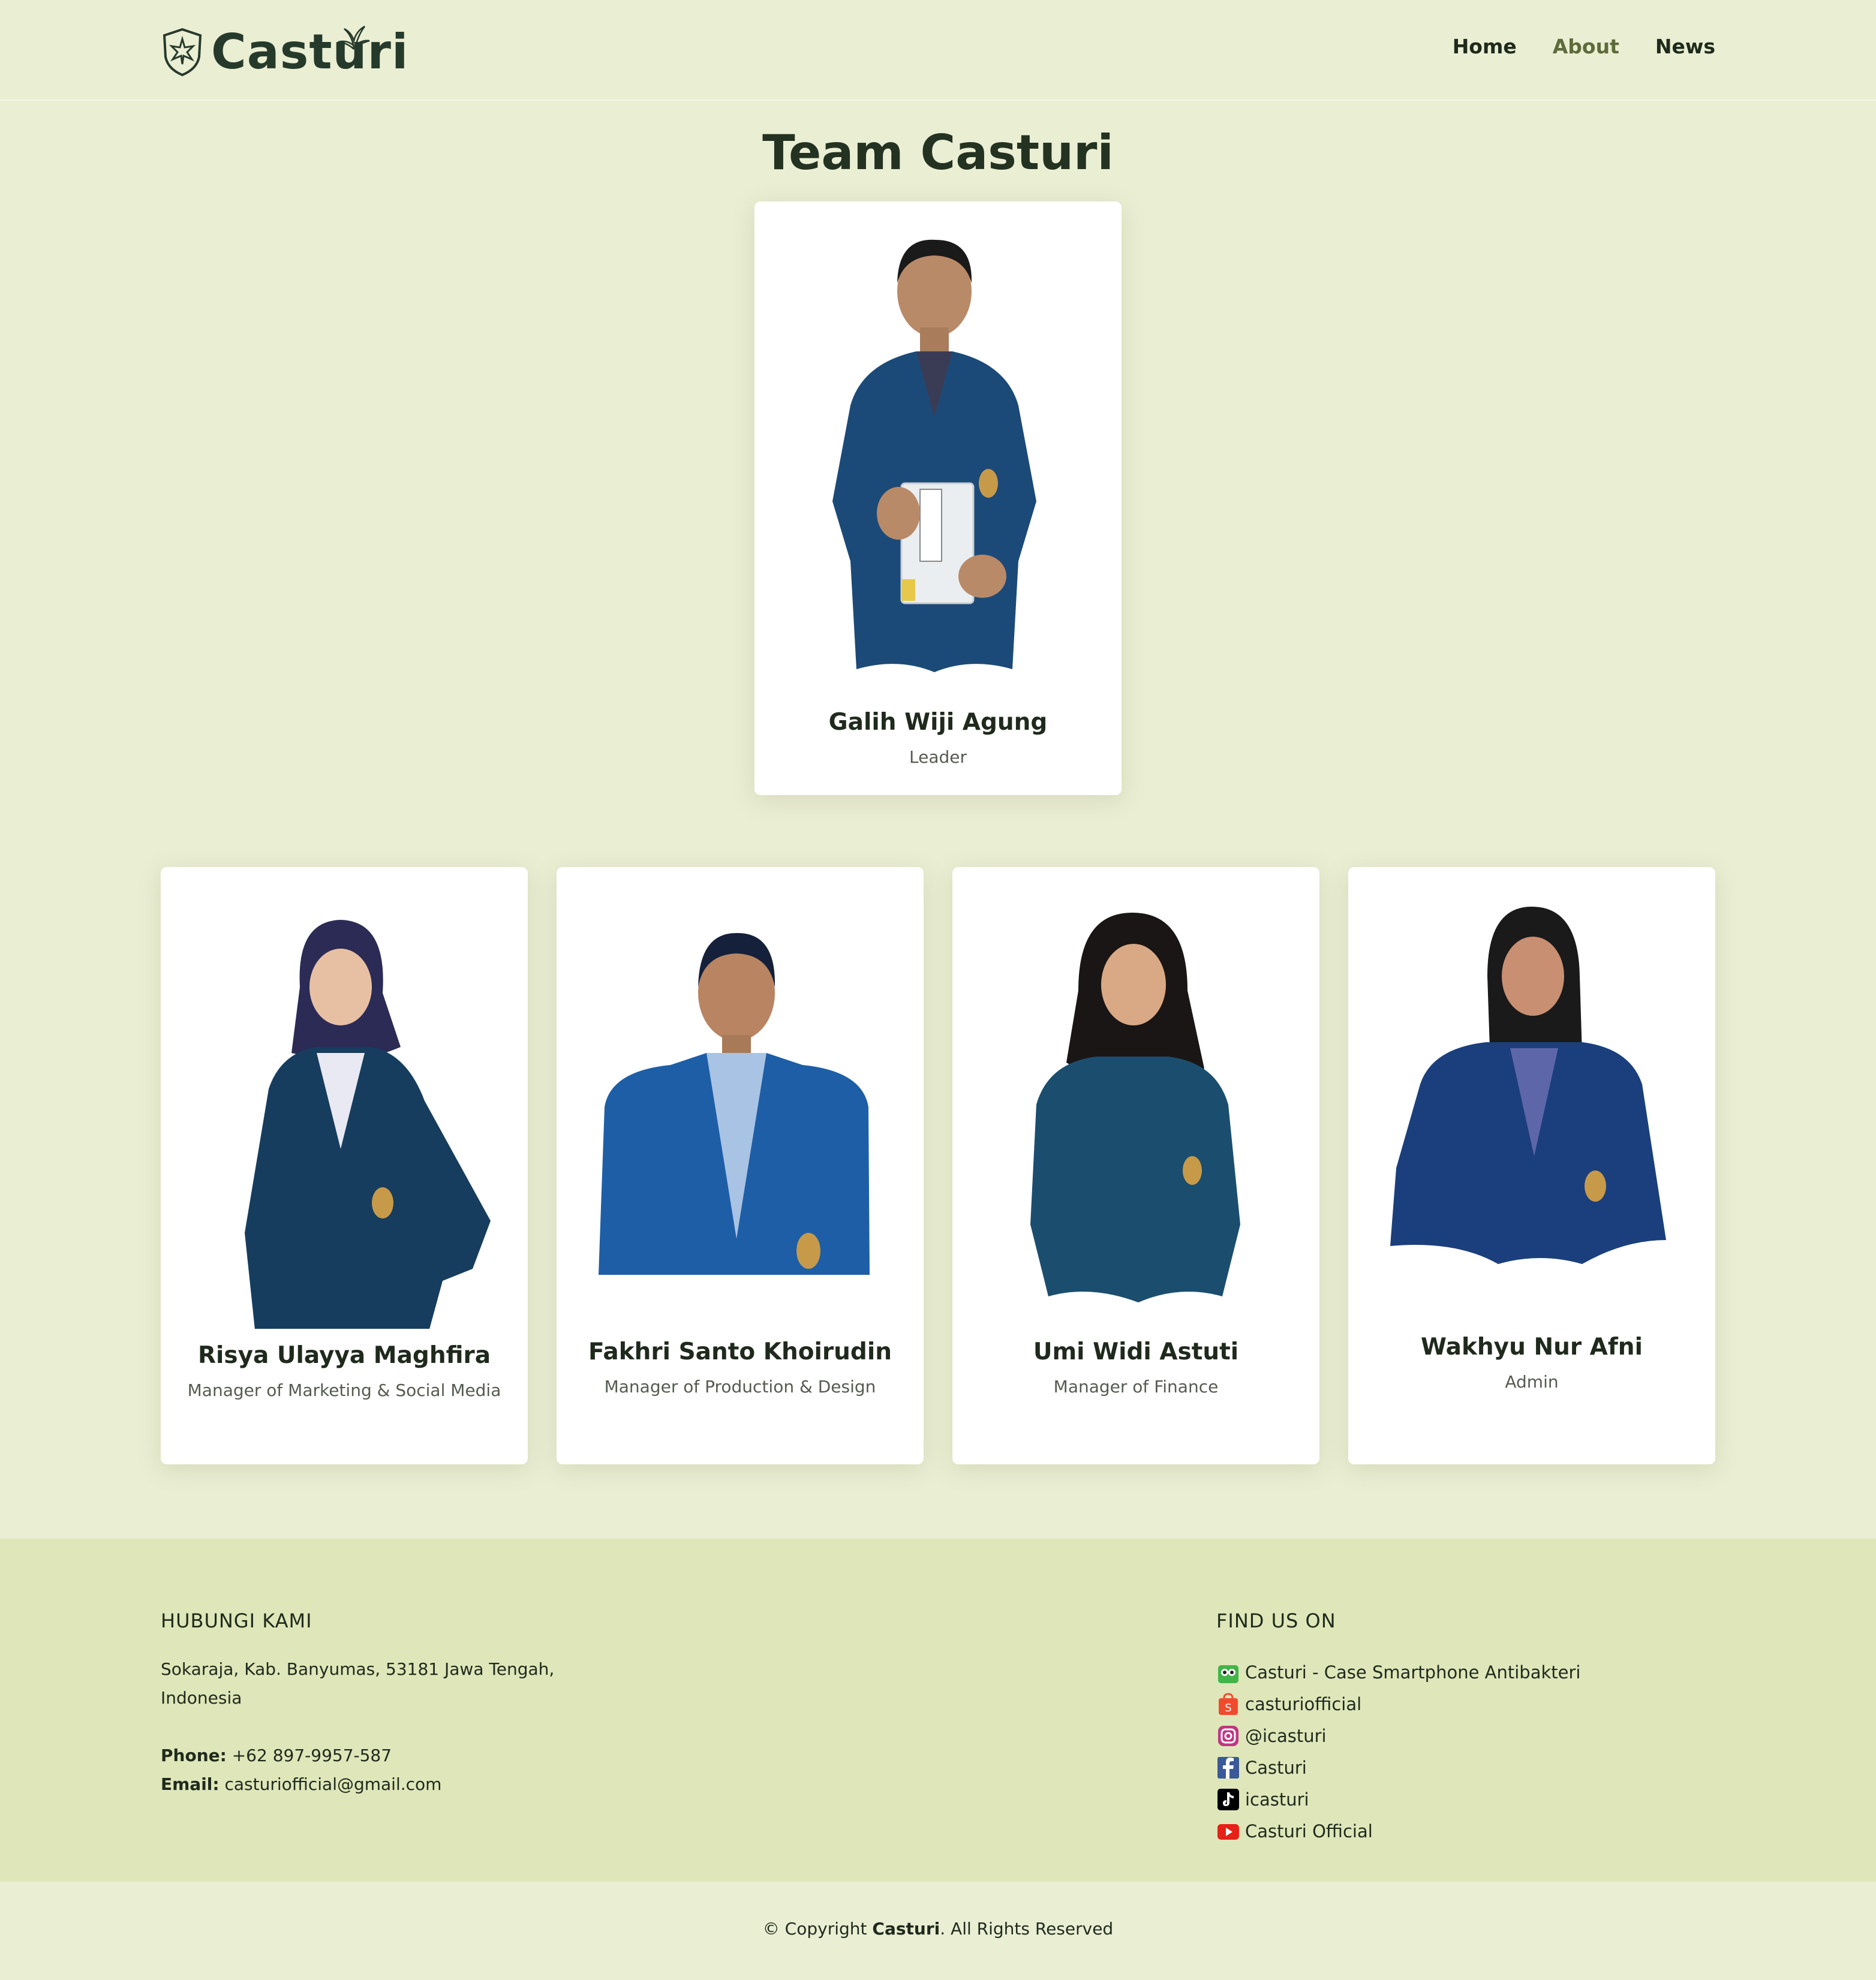 This screenshot has width=1876, height=1980. Describe the element at coordinates (1309, 1830) in the screenshot. I see `social-label: Casturi Official` at that location.